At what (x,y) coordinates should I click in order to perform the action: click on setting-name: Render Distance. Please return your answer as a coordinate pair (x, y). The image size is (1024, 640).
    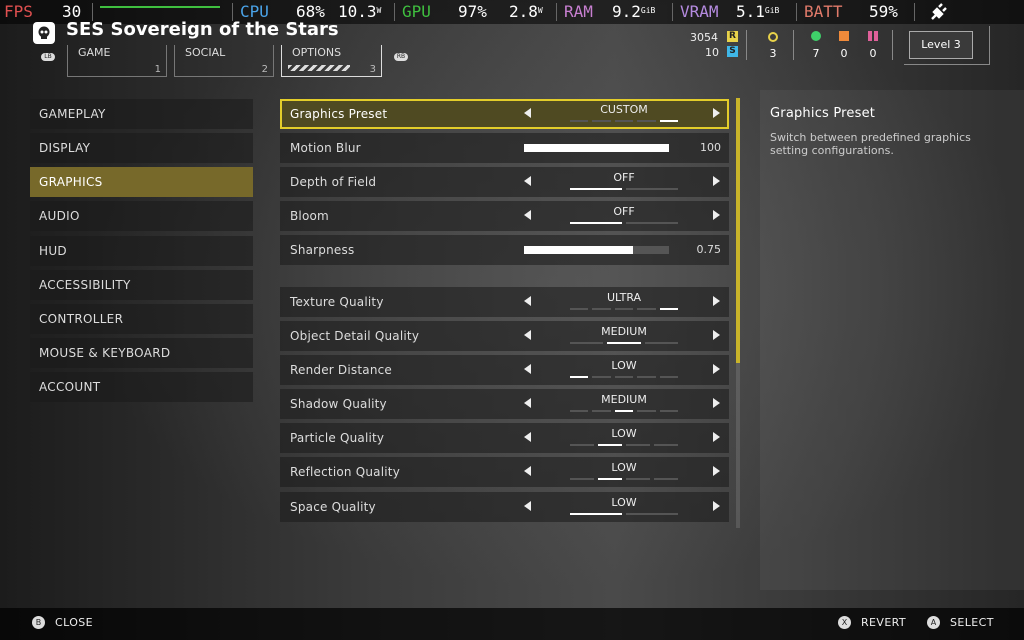
    Looking at the image, I should click on (341, 370).